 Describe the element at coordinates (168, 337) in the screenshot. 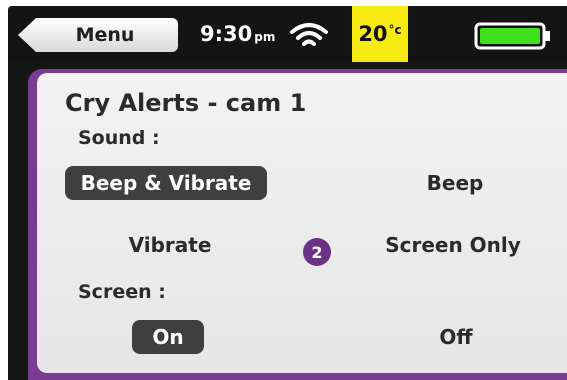

I see `screen-option-on: On` at that location.